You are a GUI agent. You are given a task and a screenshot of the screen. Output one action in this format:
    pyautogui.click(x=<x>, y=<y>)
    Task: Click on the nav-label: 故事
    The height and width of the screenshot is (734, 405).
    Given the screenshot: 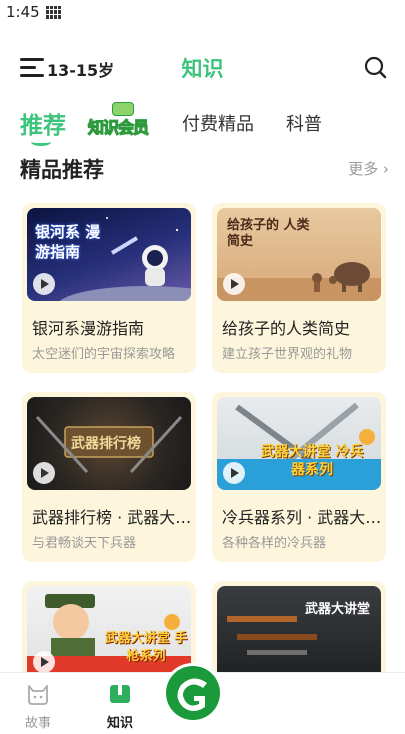 What is the action you would take?
    pyautogui.click(x=37, y=723)
    